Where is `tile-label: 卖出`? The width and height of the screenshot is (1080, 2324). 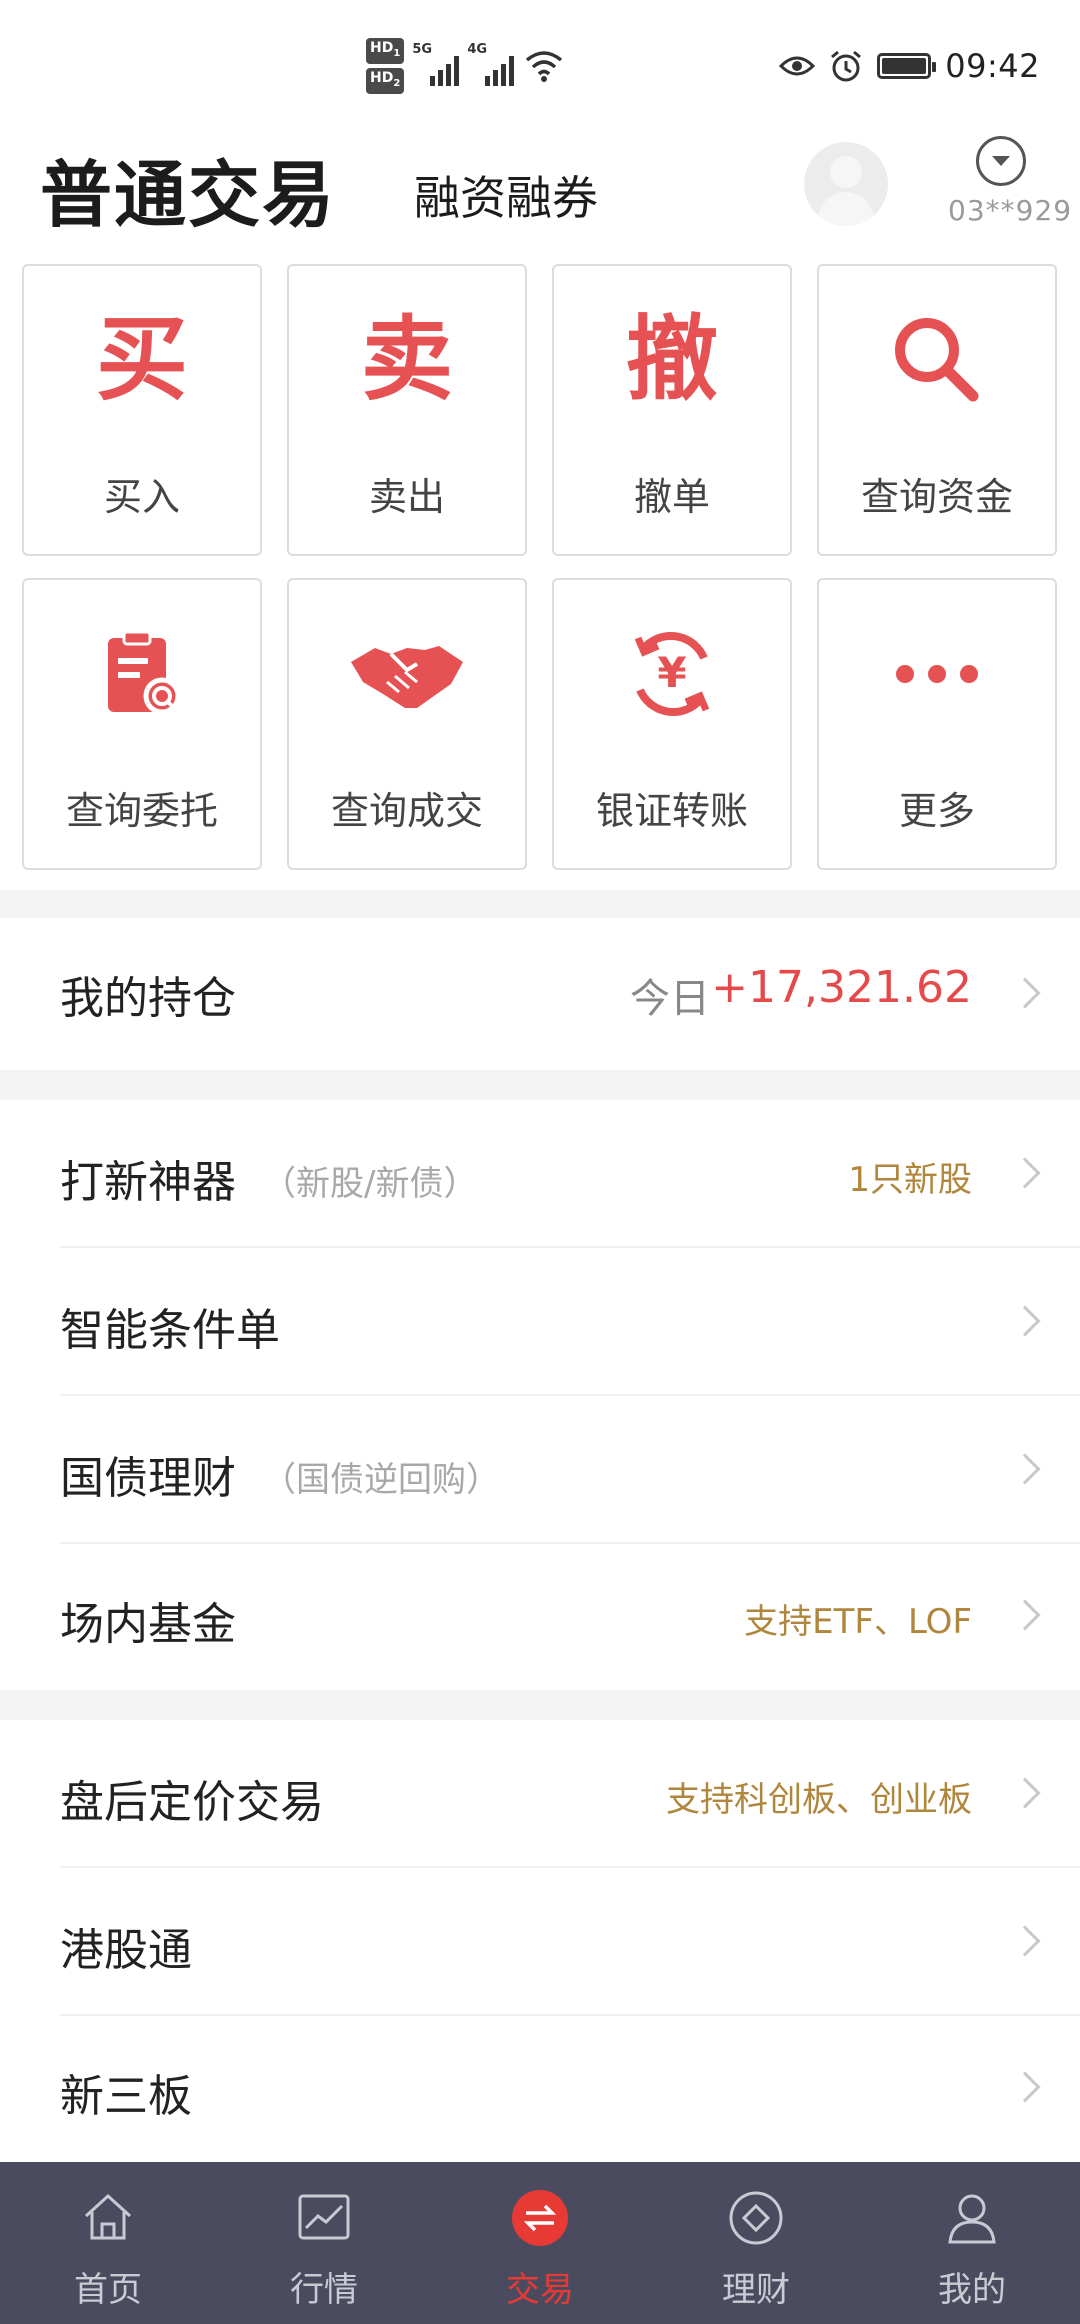
tile-label: 卖出 is located at coordinates (406, 497).